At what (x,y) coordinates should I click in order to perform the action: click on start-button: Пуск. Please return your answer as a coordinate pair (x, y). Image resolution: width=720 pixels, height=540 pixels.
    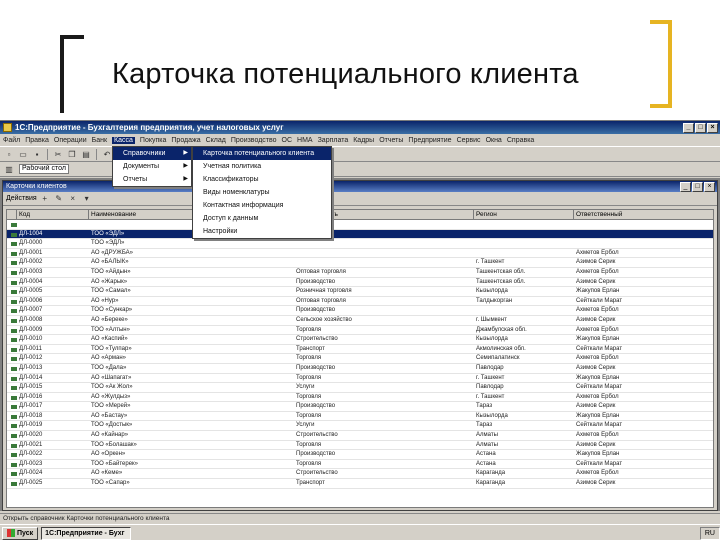
    Looking at the image, I should click on (20, 533).